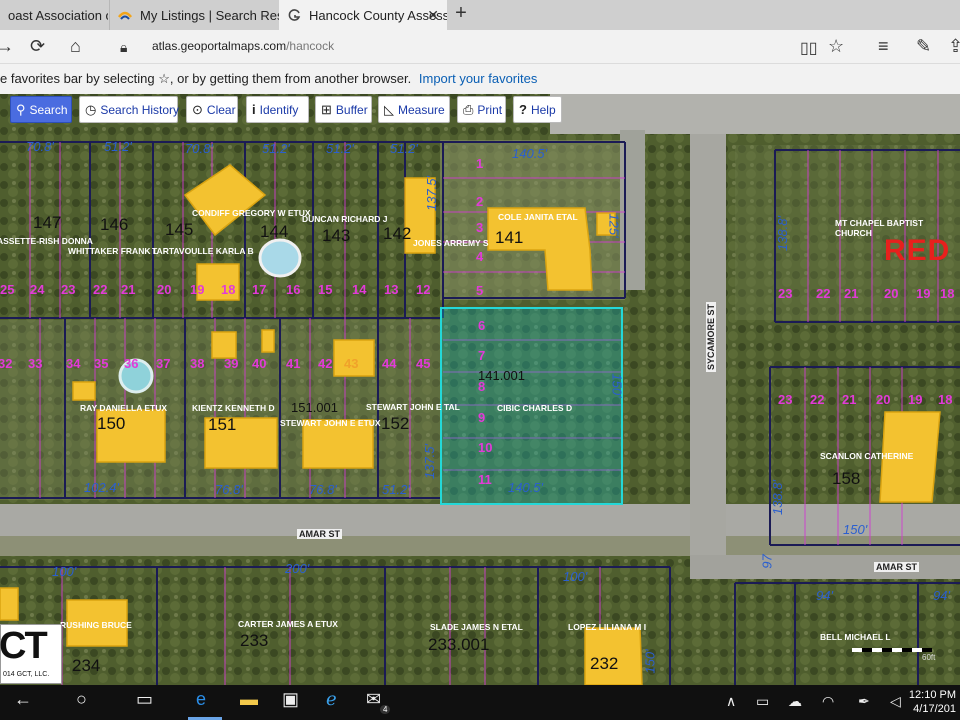 The width and height of the screenshot is (960, 720). What do you see at coordinates (251, 213) in the screenshot?
I see `owner-label: CONDIFF GREGORY W ETUX` at bounding box center [251, 213].